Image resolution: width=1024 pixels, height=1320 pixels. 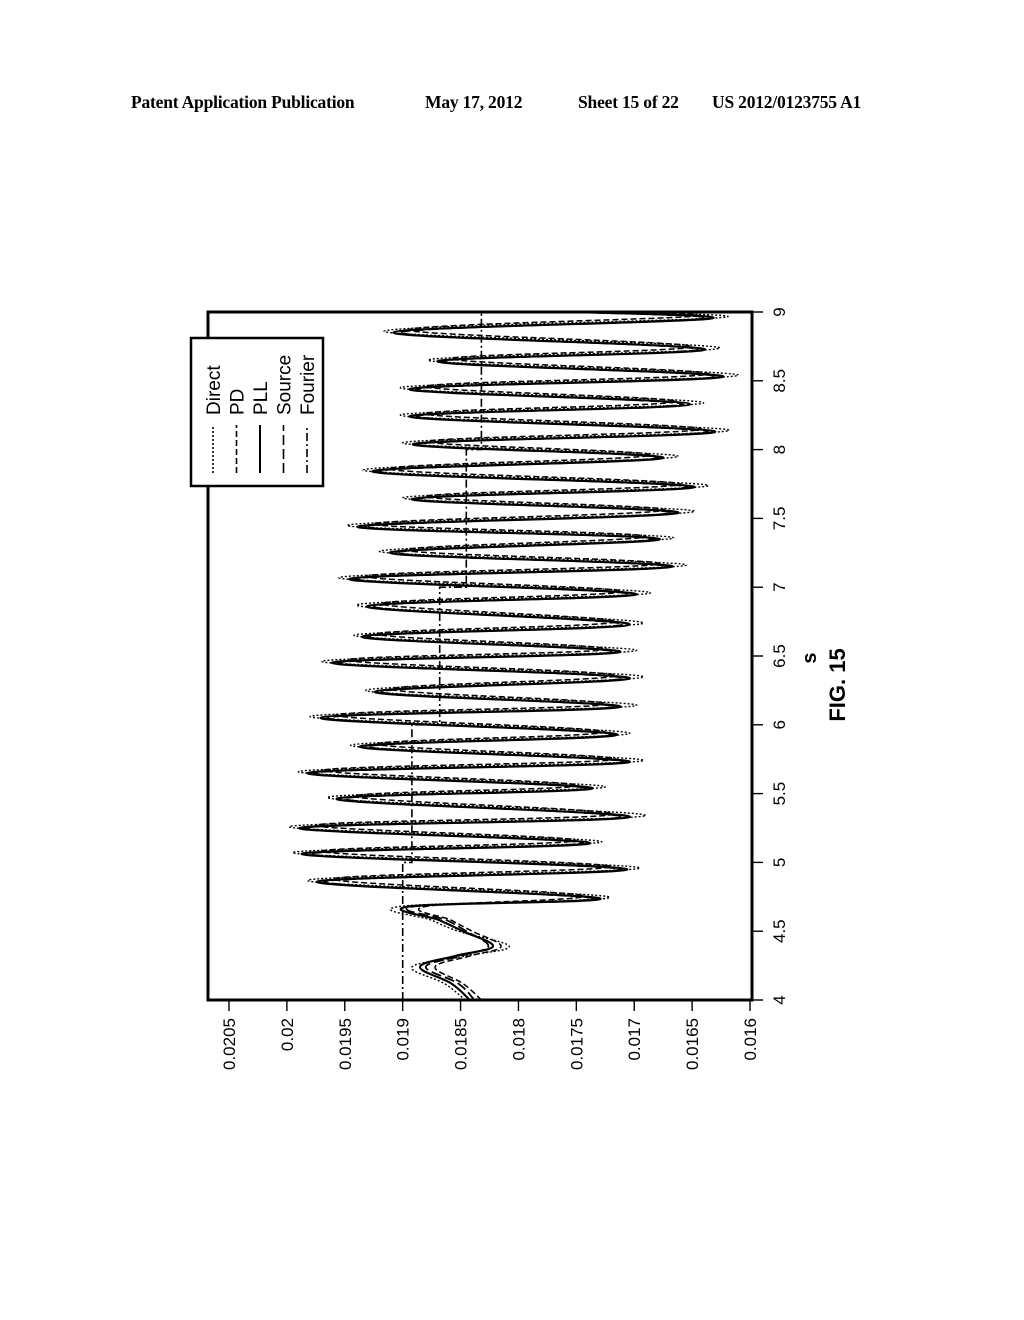 What do you see at coordinates (779, 656) in the screenshot?
I see `s-tick-label: 6.5` at bounding box center [779, 656].